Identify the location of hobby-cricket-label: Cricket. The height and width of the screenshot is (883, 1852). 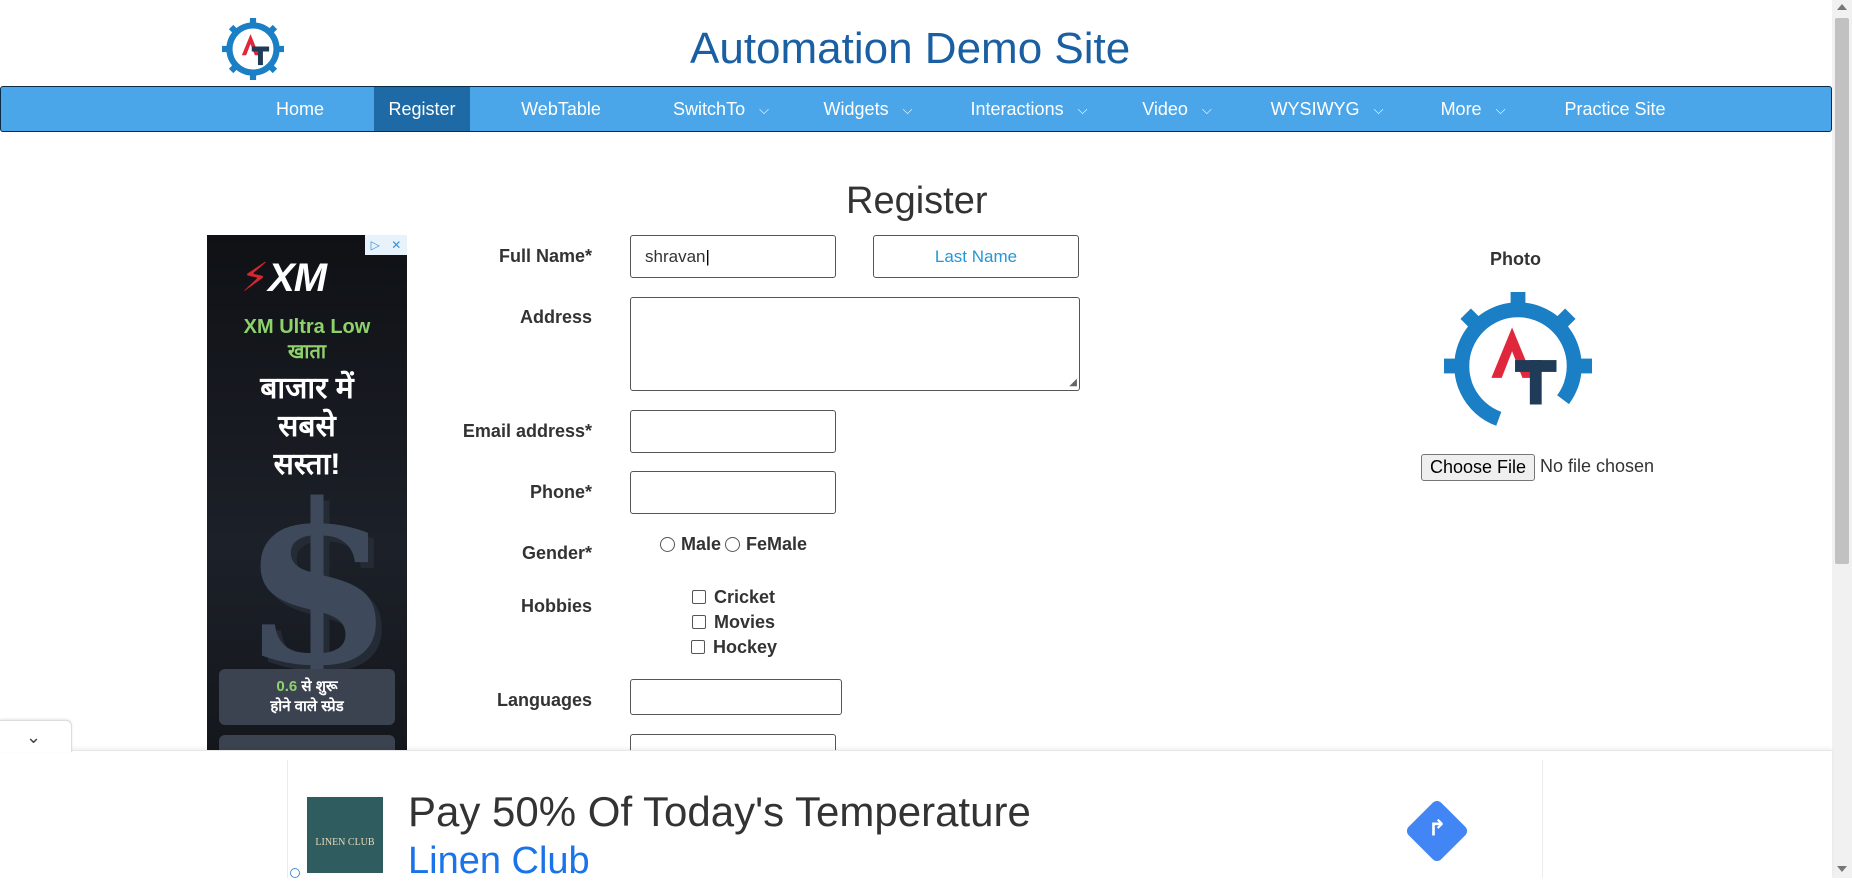
(745, 597).